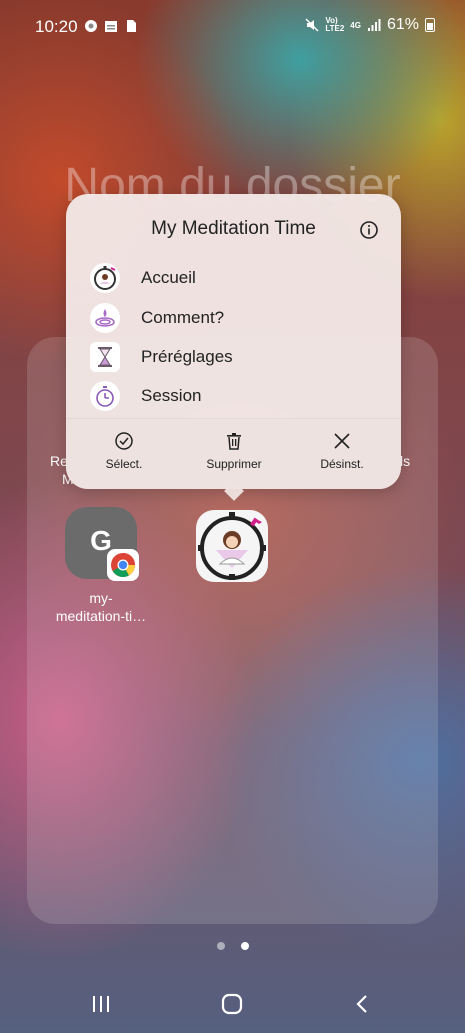 The height and width of the screenshot is (1033, 465). Describe the element at coordinates (374, 25) in the screenshot. I see `signal-icon` at that location.